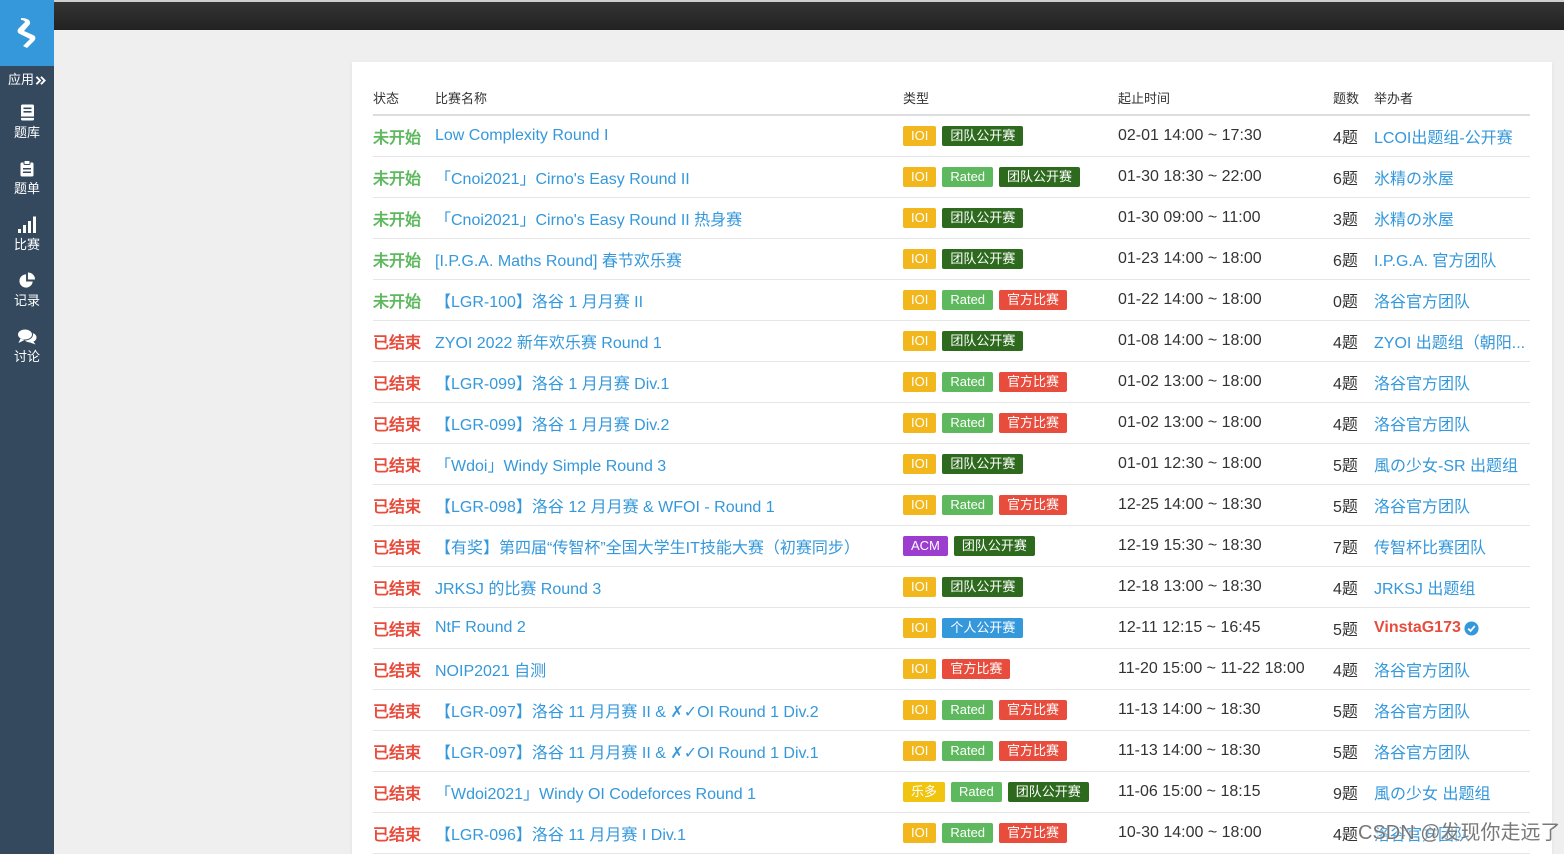  Describe the element at coordinates (27, 240) in the screenshot. I see `sidebar-item-contests: 比赛` at that location.